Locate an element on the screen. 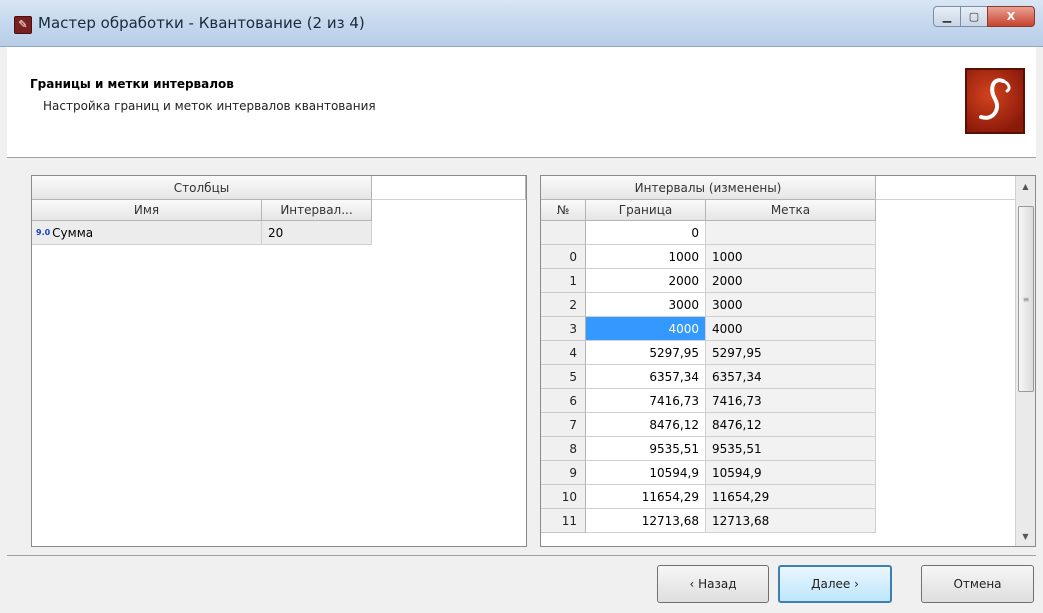 The height and width of the screenshot is (613, 1043). scroll-up-button: ▲ is located at coordinates (1025, 186).